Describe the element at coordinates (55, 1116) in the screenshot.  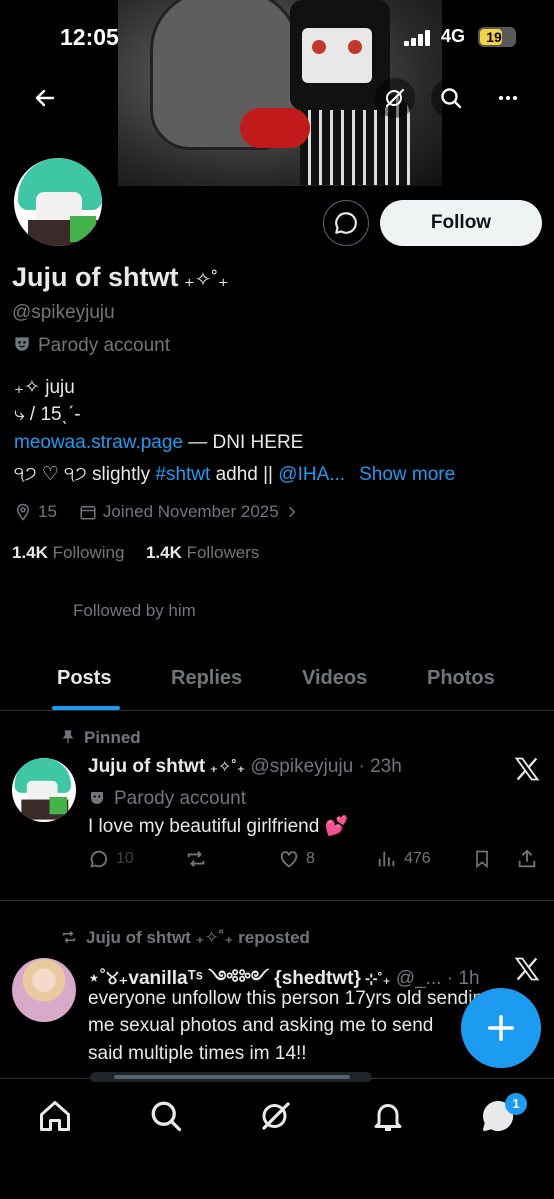
I see `home-icon` at that location.